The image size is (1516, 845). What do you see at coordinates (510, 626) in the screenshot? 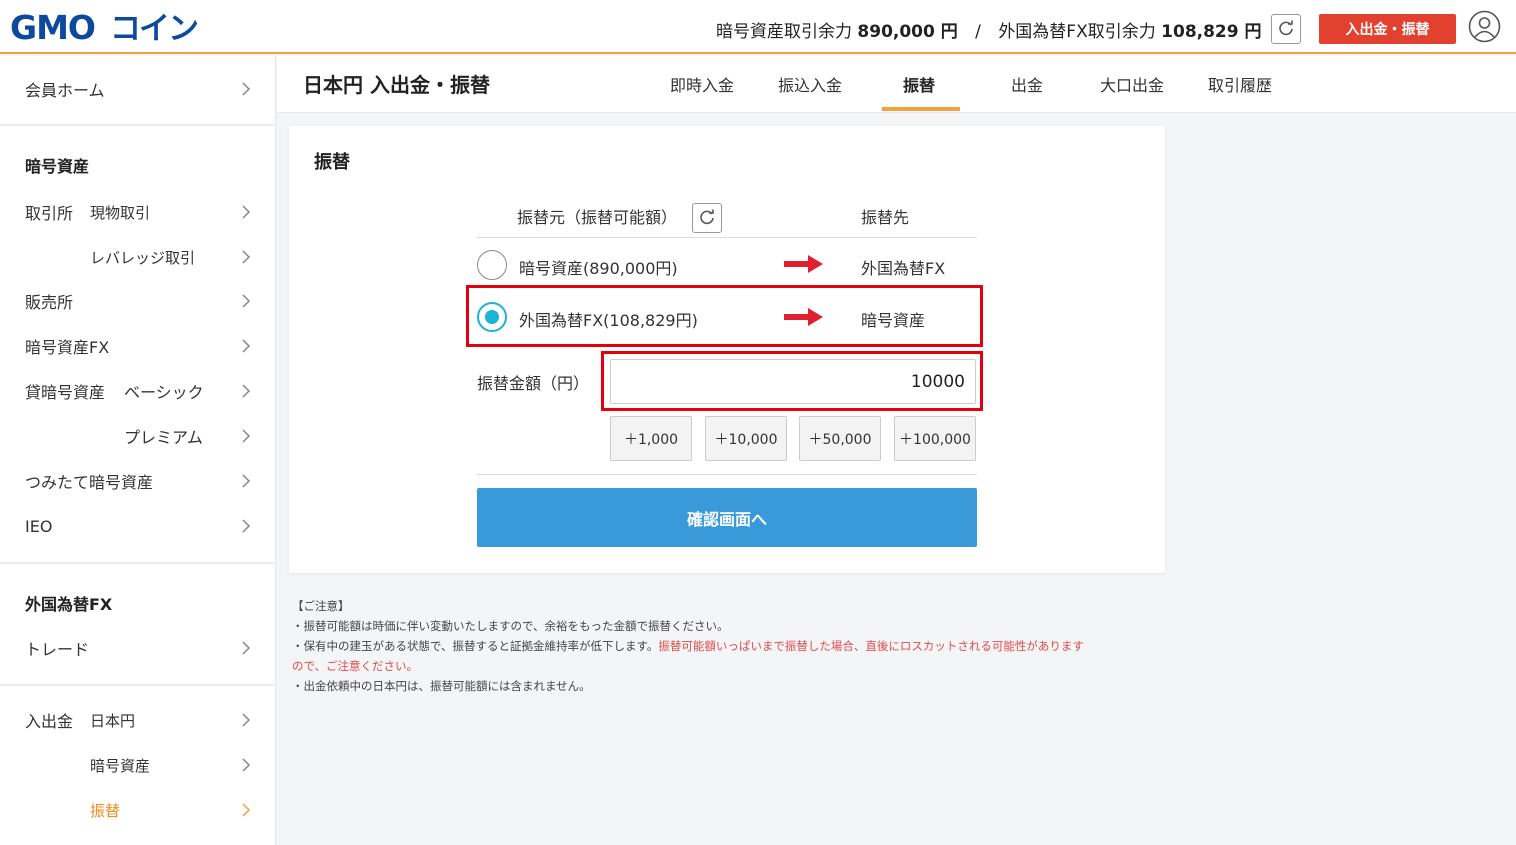
I see `note-line: ・振替可能額は時価に伴い変動いたしますので、余裕をもった金額で振替ください。` at bounding box center [510, 626].